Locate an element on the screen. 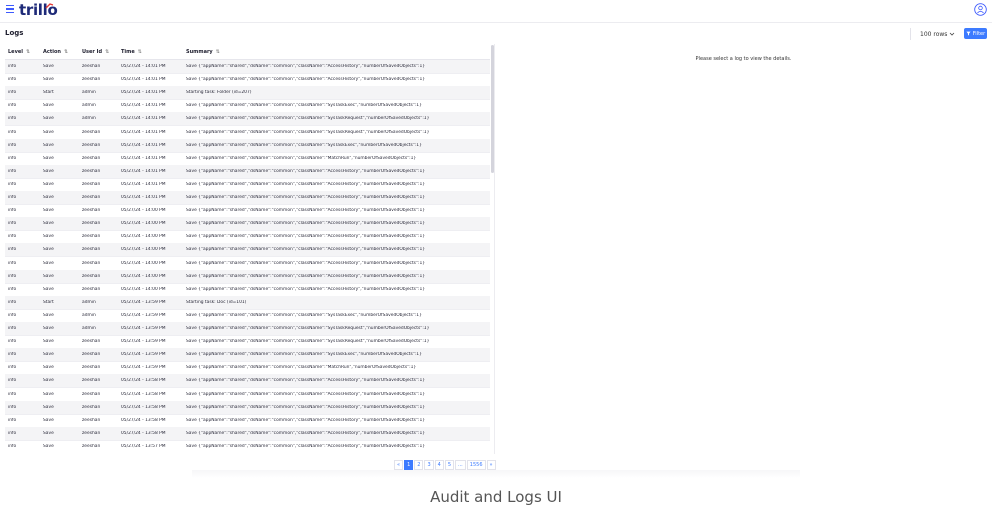  pagination-page-4: 4 is located at coordinates (439, 465).